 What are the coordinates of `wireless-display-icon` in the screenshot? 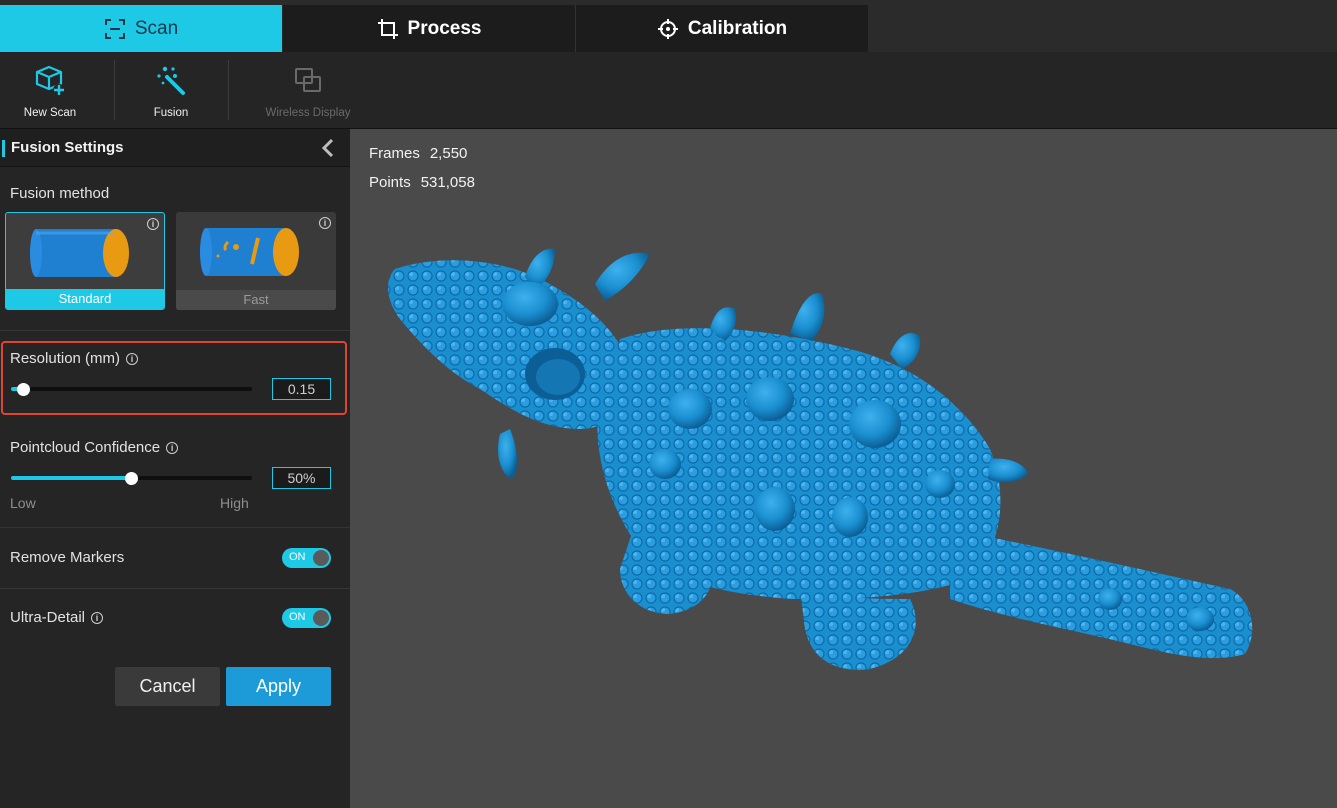 It's located at (308, 80).